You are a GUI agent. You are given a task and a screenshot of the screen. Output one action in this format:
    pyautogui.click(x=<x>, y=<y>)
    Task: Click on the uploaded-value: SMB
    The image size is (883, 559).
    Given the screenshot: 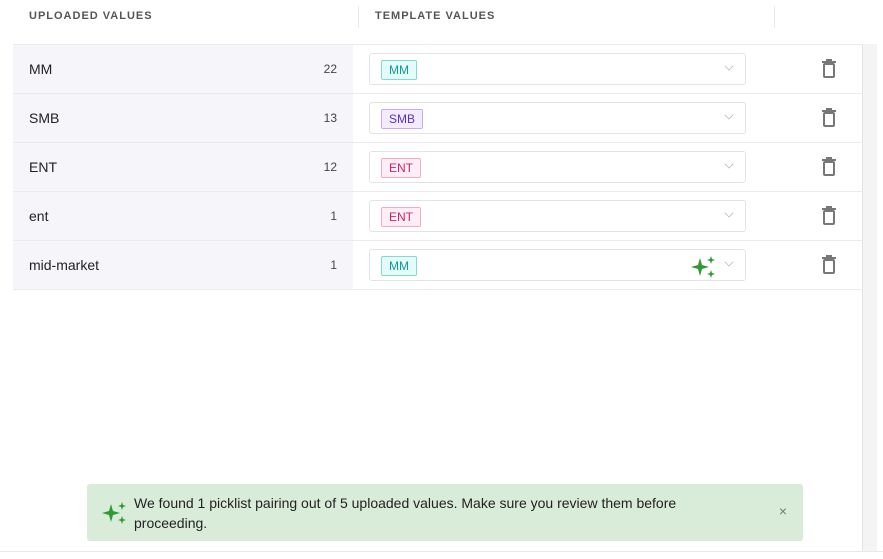 What is the action you would take?
    pyautogui.click(x=44, y=118)
    